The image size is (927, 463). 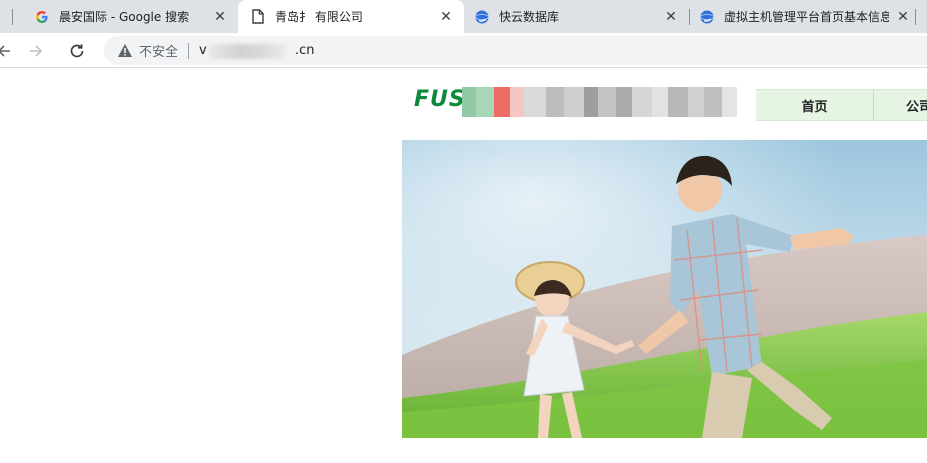 What do you see at coordinates (604, 102) in the screenshot?
I see `redacted-logo-mosaic` at bounding box center [604, 102].